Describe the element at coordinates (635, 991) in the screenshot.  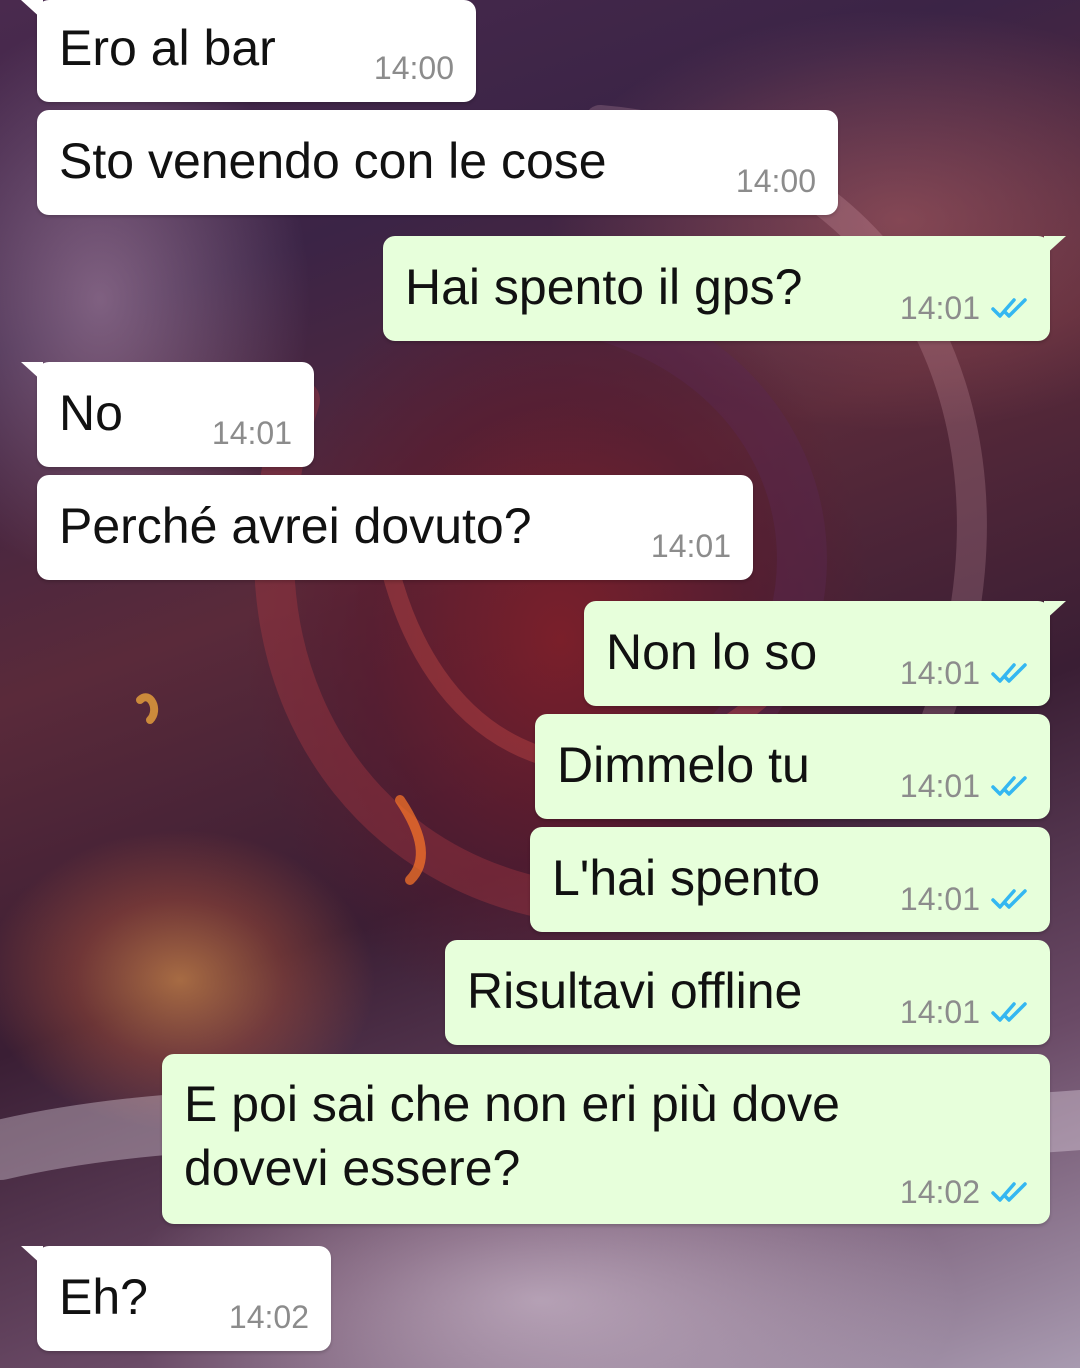
I see `message-text: Risultavi offline` at that location.